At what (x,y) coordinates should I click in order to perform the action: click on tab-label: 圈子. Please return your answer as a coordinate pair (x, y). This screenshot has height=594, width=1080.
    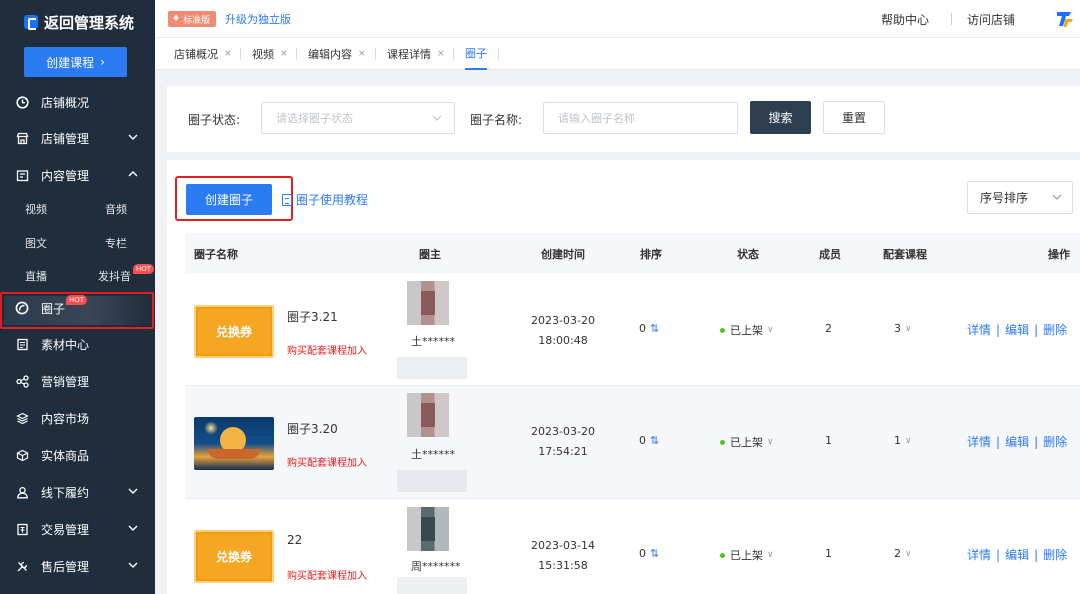
    Looking at the image, I should click on (476, 53).